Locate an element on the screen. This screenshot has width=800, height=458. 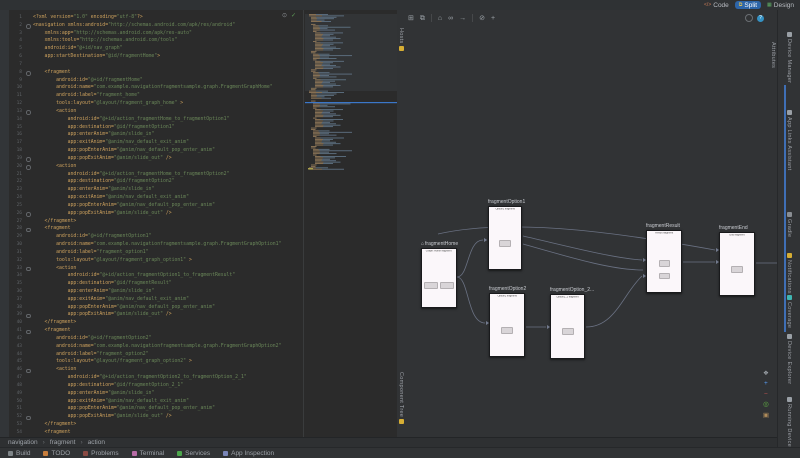
breadcrumb-item-navigation: navigation is located at coordinates (23, 442).